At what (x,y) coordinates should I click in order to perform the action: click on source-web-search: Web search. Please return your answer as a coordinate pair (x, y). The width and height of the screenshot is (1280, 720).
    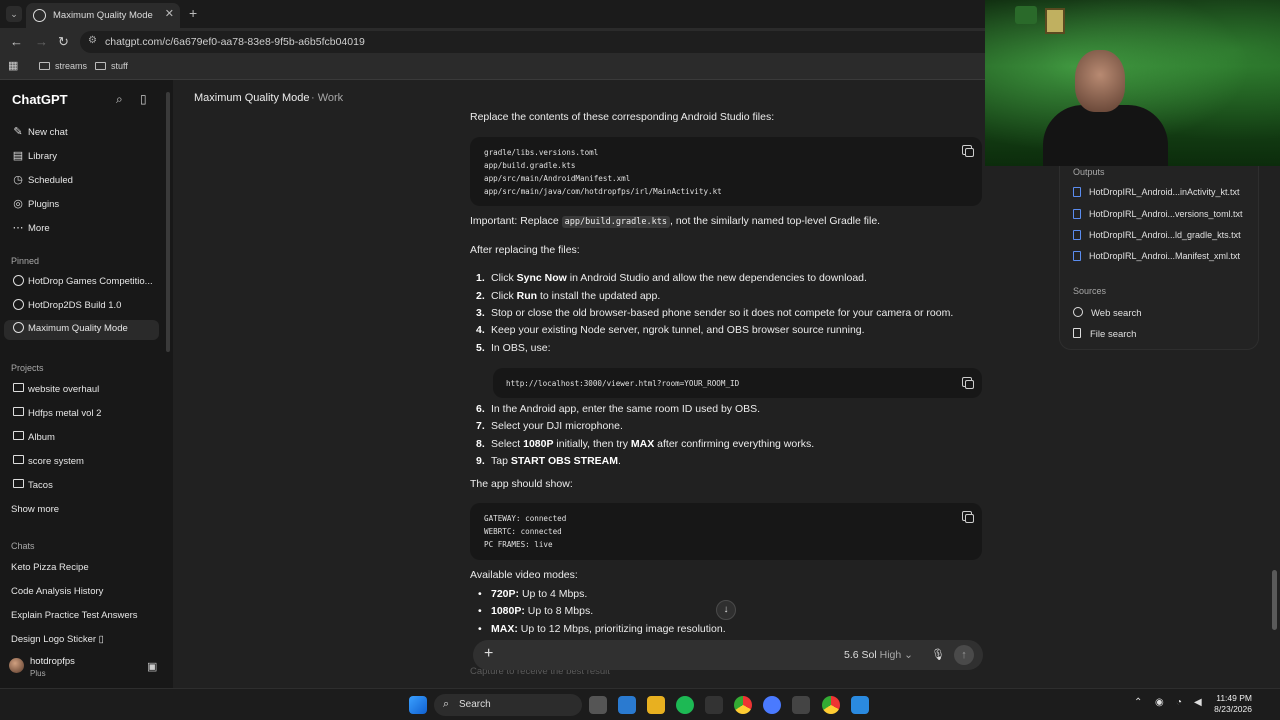
    Looking at the image, I should click on (1107, 313).